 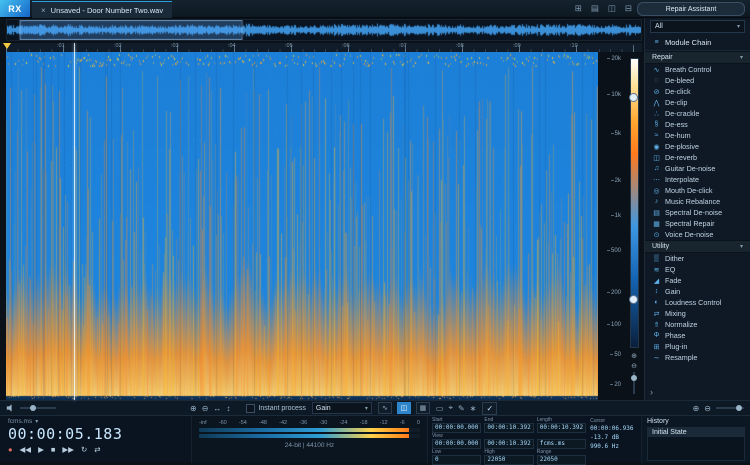 I want to click on combined-view-button: ◫, so click(x=403, y=408).